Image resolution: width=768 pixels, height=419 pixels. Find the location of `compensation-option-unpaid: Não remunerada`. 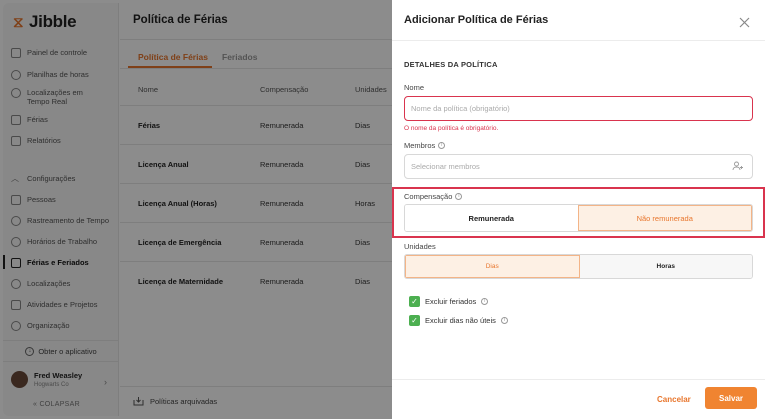

compensation-option-unpaid: Não remunerada is located at coordinates (664, 218).